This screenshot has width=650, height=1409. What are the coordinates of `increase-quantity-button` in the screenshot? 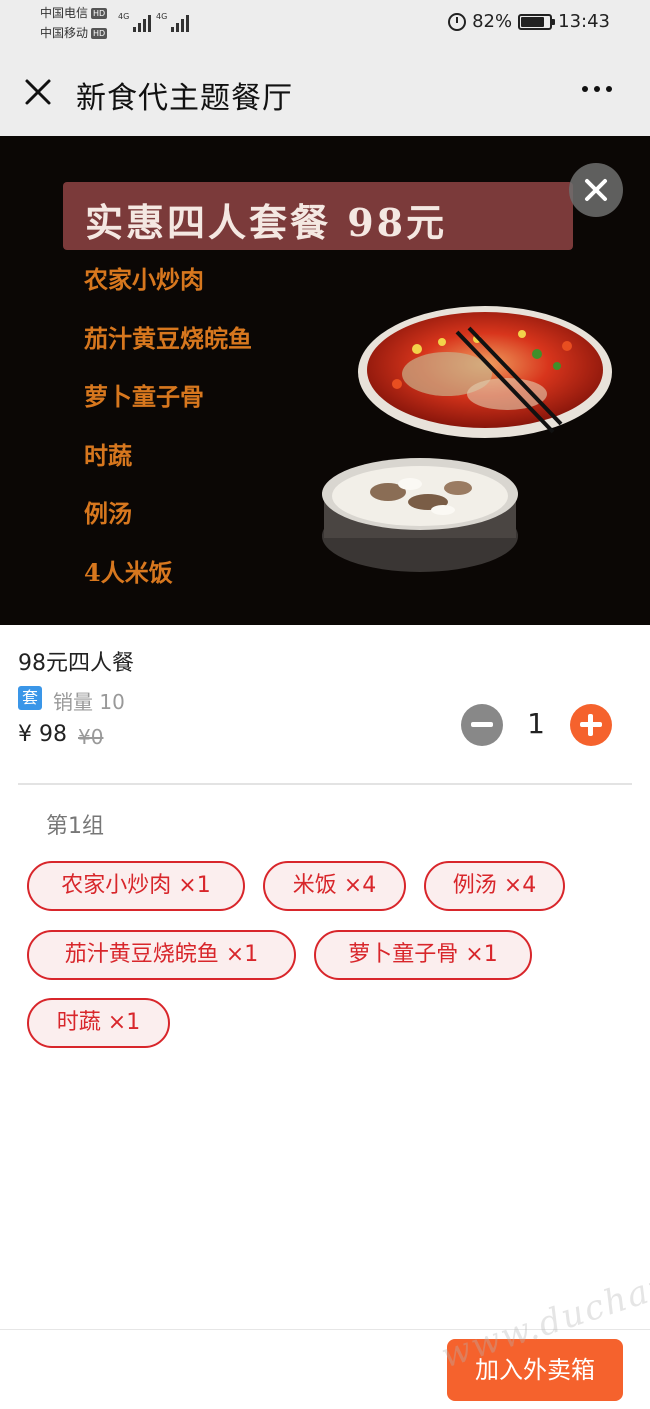 It's located at (591, 725).